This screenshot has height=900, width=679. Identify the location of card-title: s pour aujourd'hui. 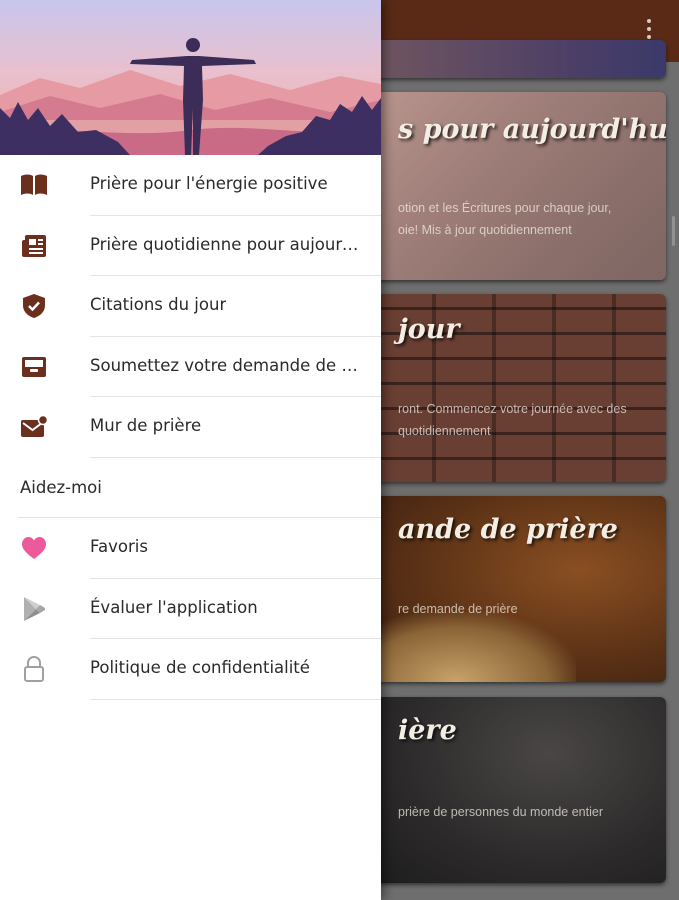
(532, 129).